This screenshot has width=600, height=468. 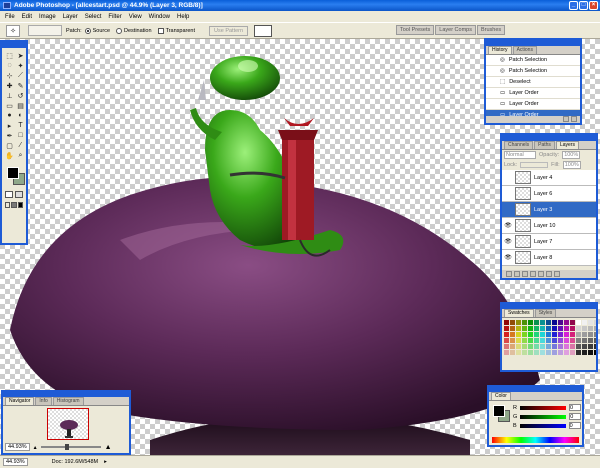 What do you see at coordinates (9, 95) in the screenshot?
I see `stamp-tool-icon: ⊥` at bounding box center [9, 95].